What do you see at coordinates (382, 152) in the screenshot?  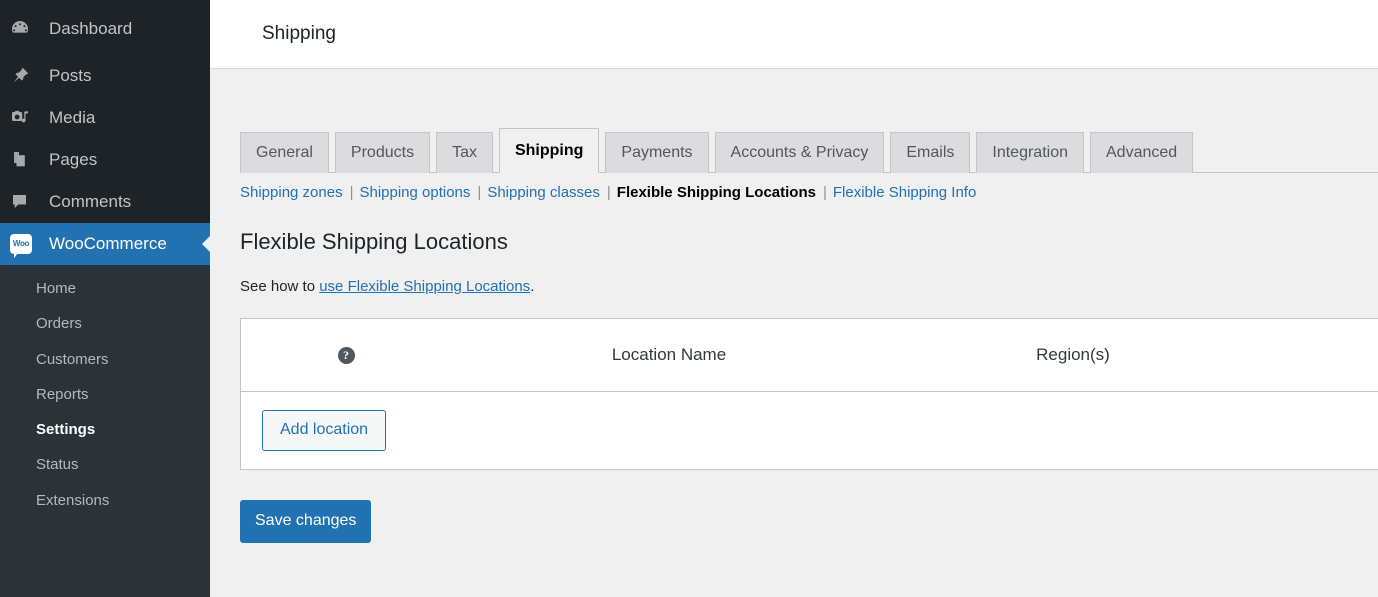 I see `tab-products: Products` at bounding box center [382, 152].